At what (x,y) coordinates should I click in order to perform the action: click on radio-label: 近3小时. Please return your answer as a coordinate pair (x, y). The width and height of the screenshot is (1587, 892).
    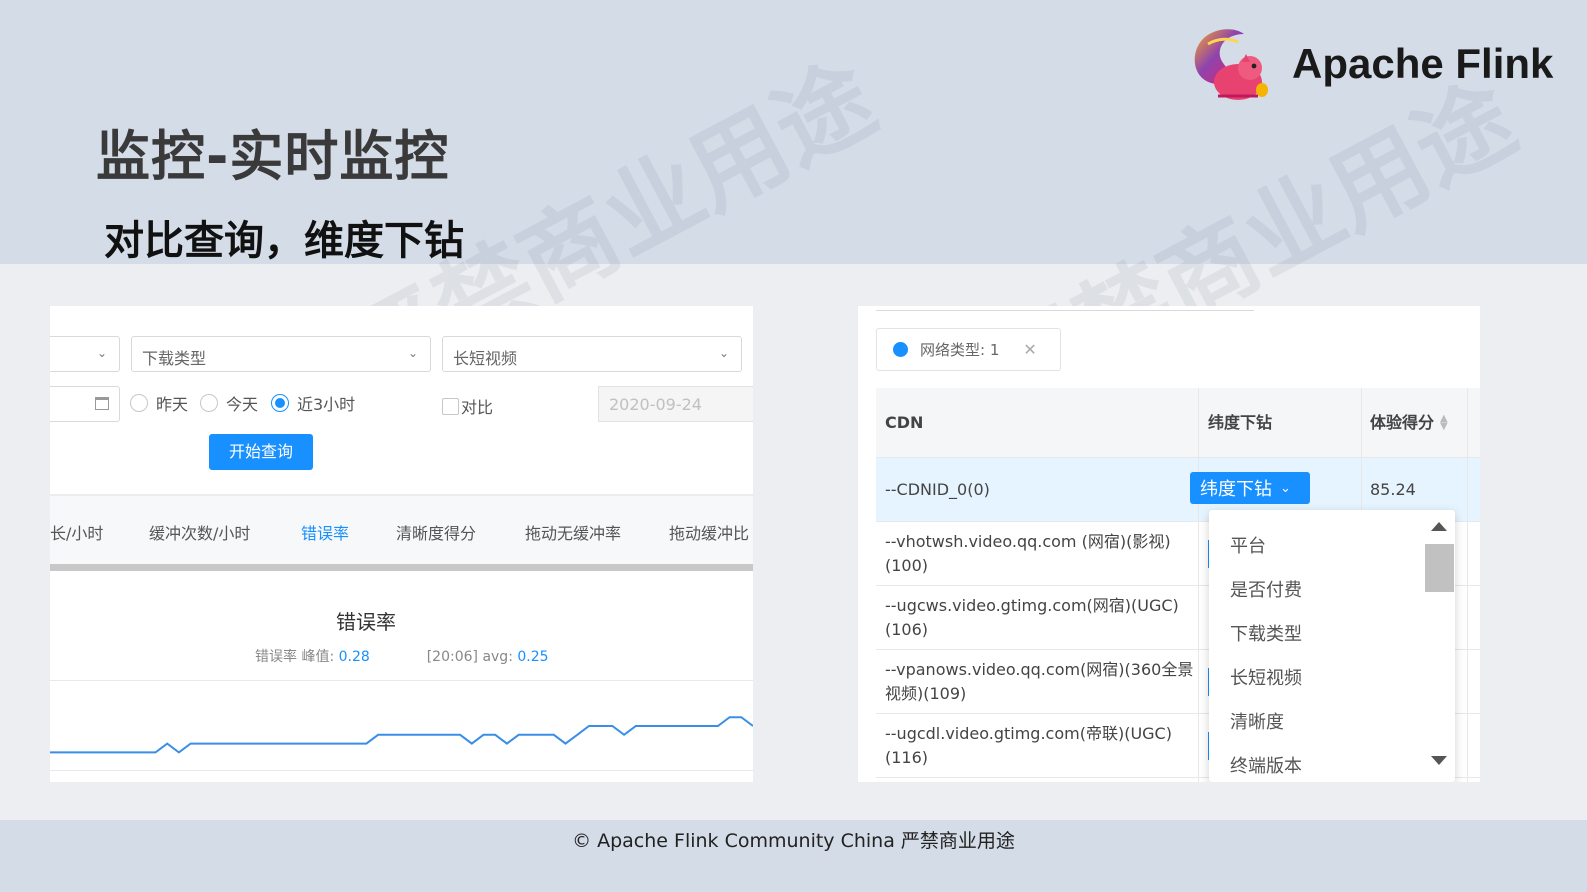
    Looking at the image, I should click on (326, 404).